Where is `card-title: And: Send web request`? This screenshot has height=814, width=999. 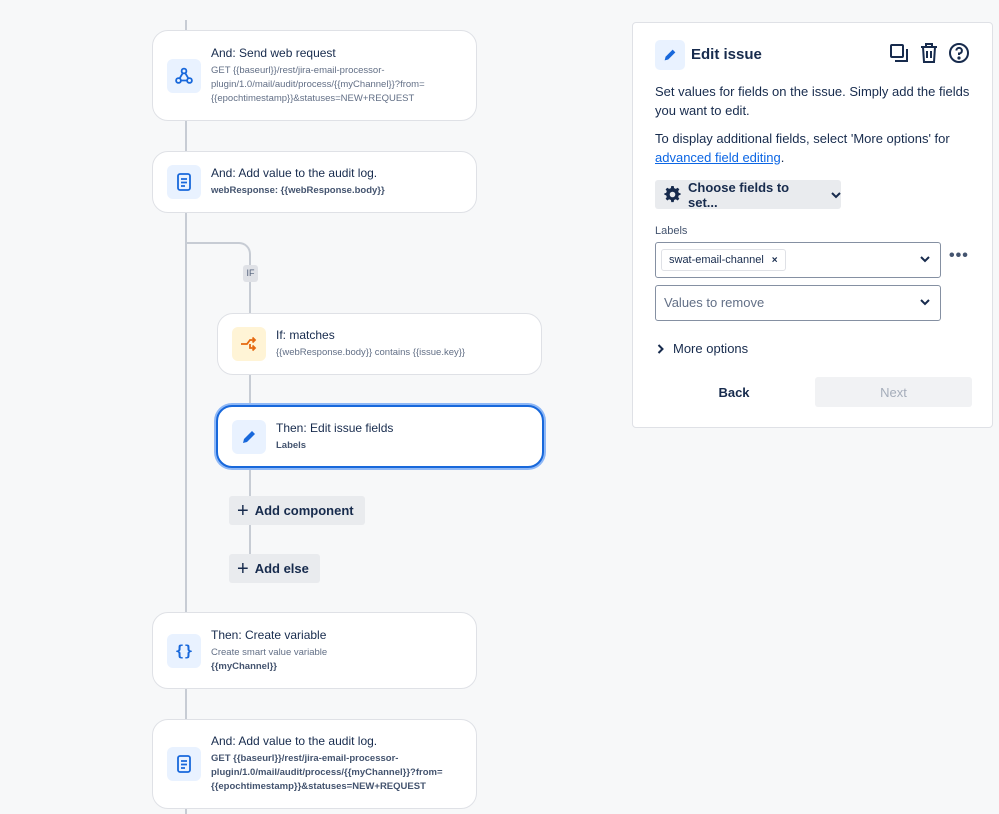
card-title: And: Send web request is located at coordinates (273, 52).